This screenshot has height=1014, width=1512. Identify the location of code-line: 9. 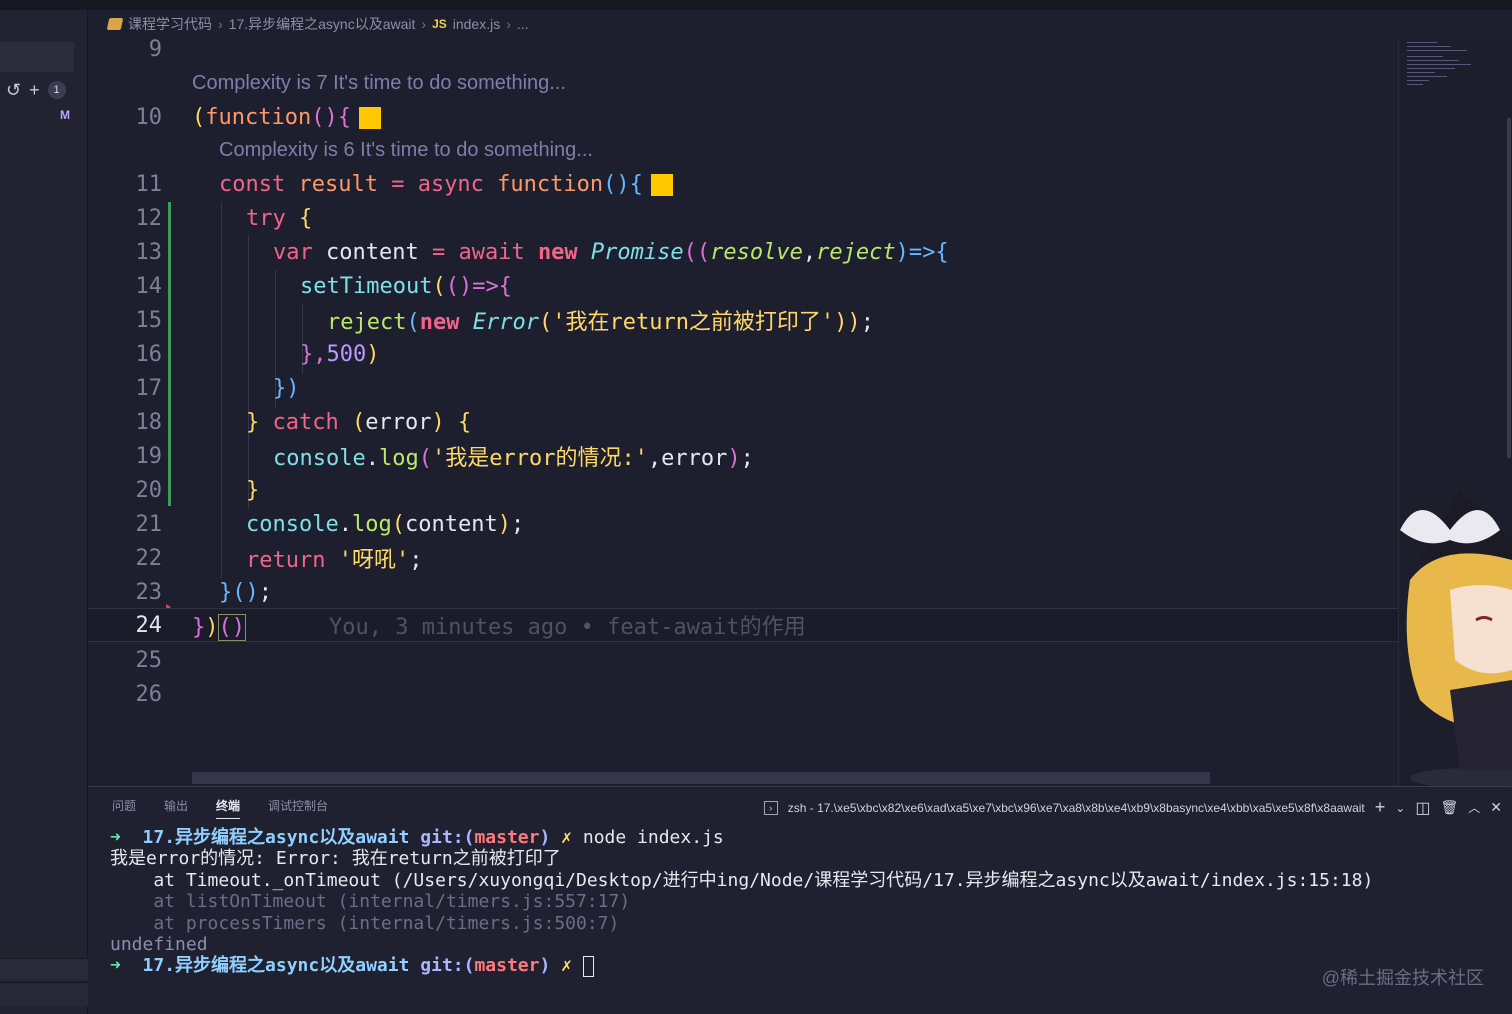
(743, 49).